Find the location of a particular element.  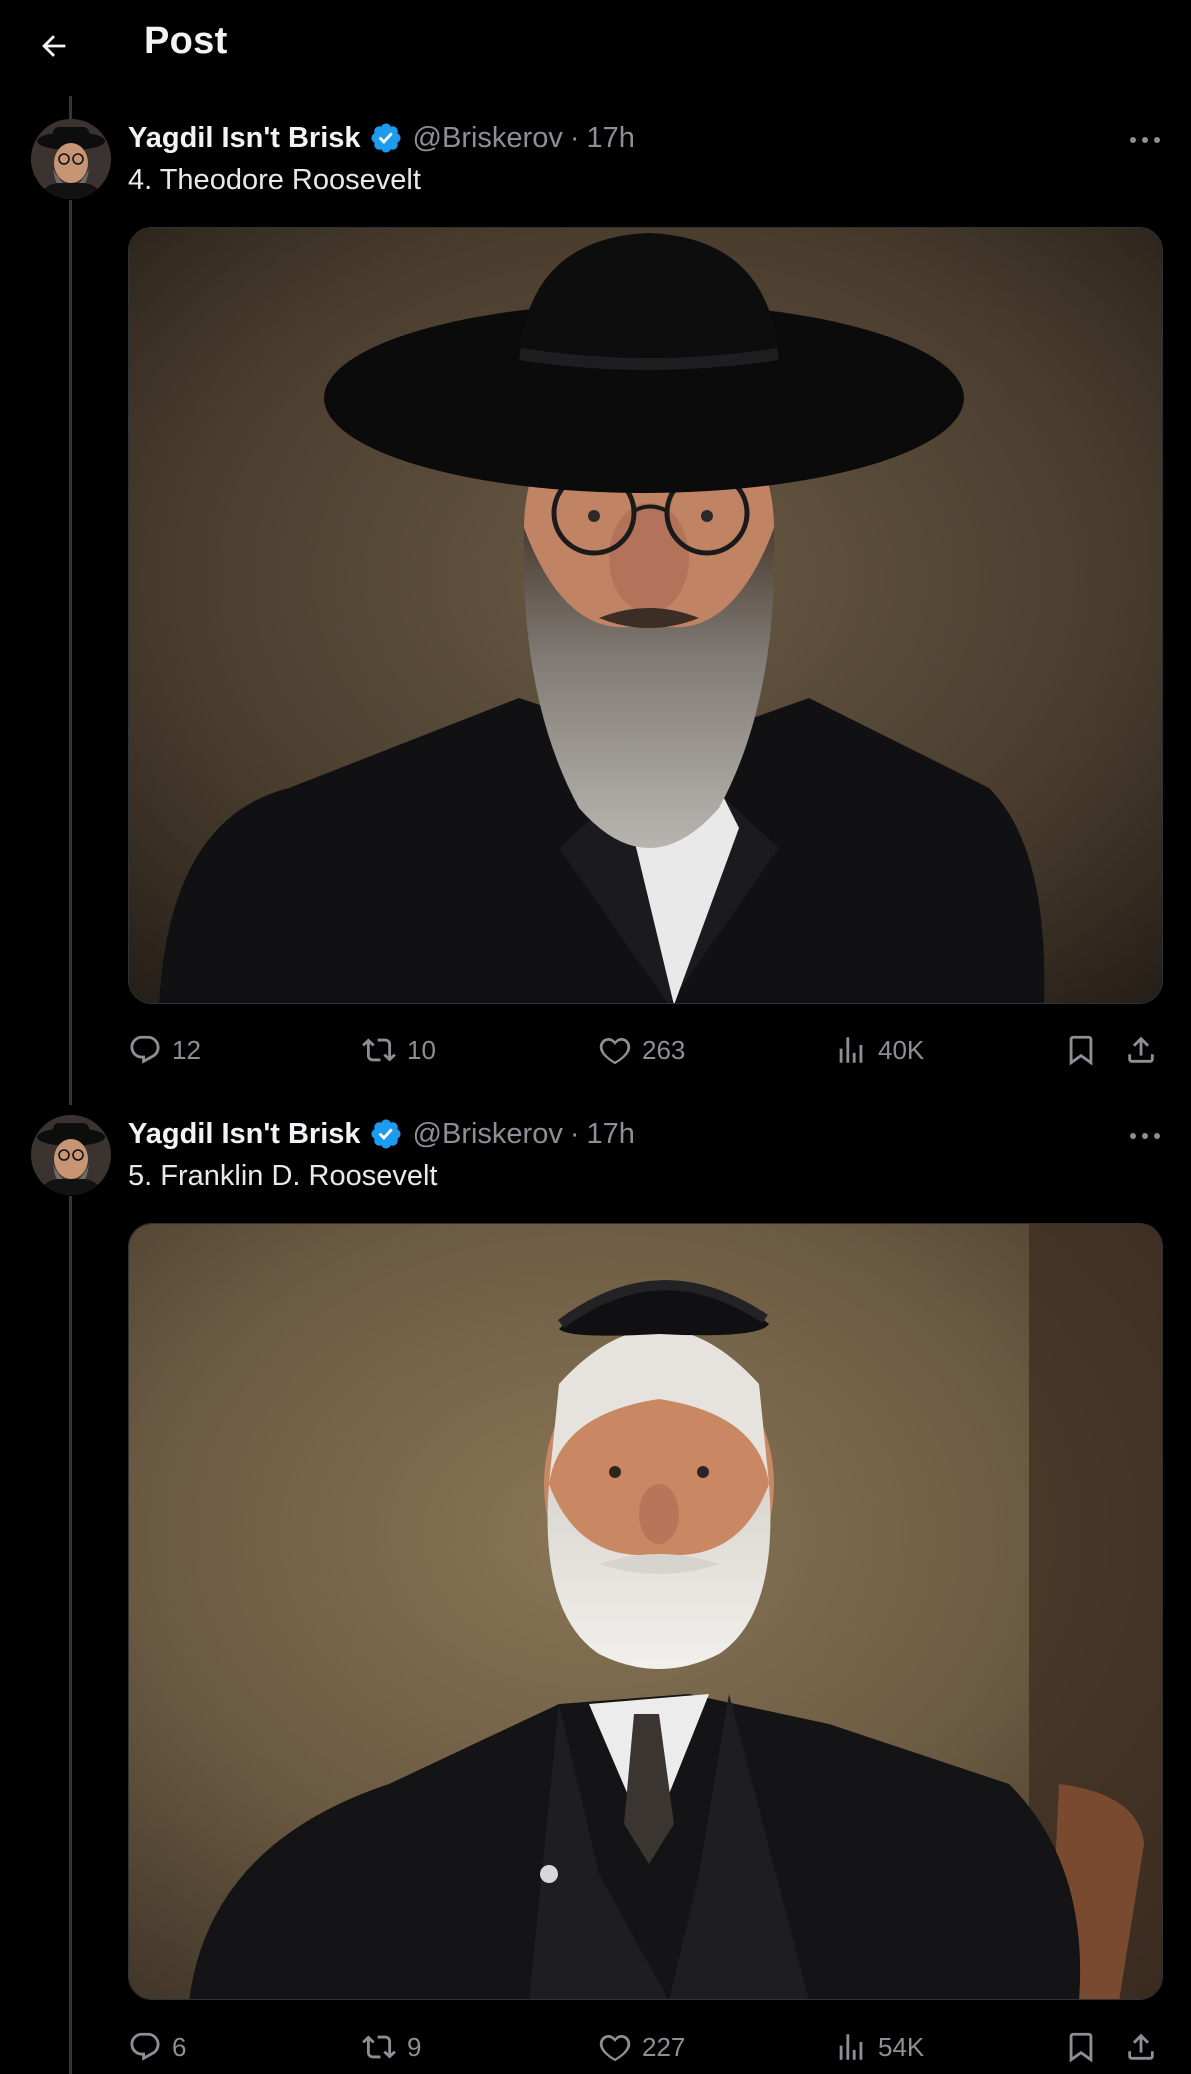

verified-badge-icon is located at coordinates (386, 1134).